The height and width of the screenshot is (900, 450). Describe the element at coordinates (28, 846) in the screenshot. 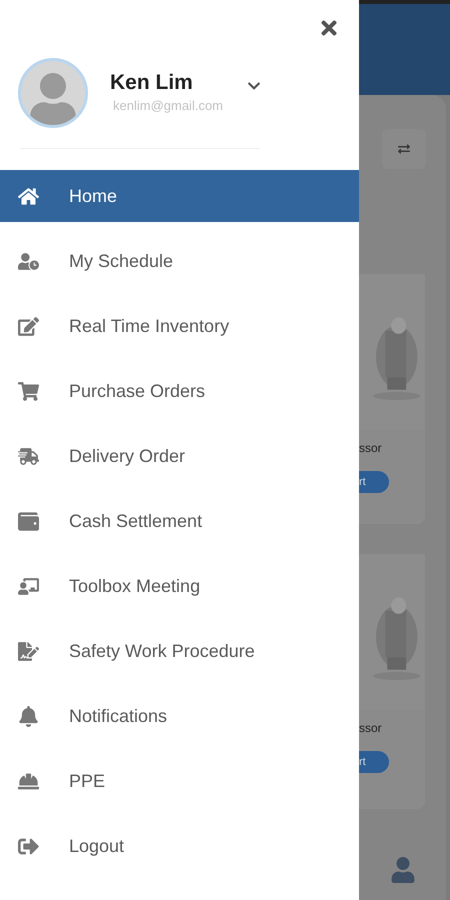

I see `logout-icon` at that location.